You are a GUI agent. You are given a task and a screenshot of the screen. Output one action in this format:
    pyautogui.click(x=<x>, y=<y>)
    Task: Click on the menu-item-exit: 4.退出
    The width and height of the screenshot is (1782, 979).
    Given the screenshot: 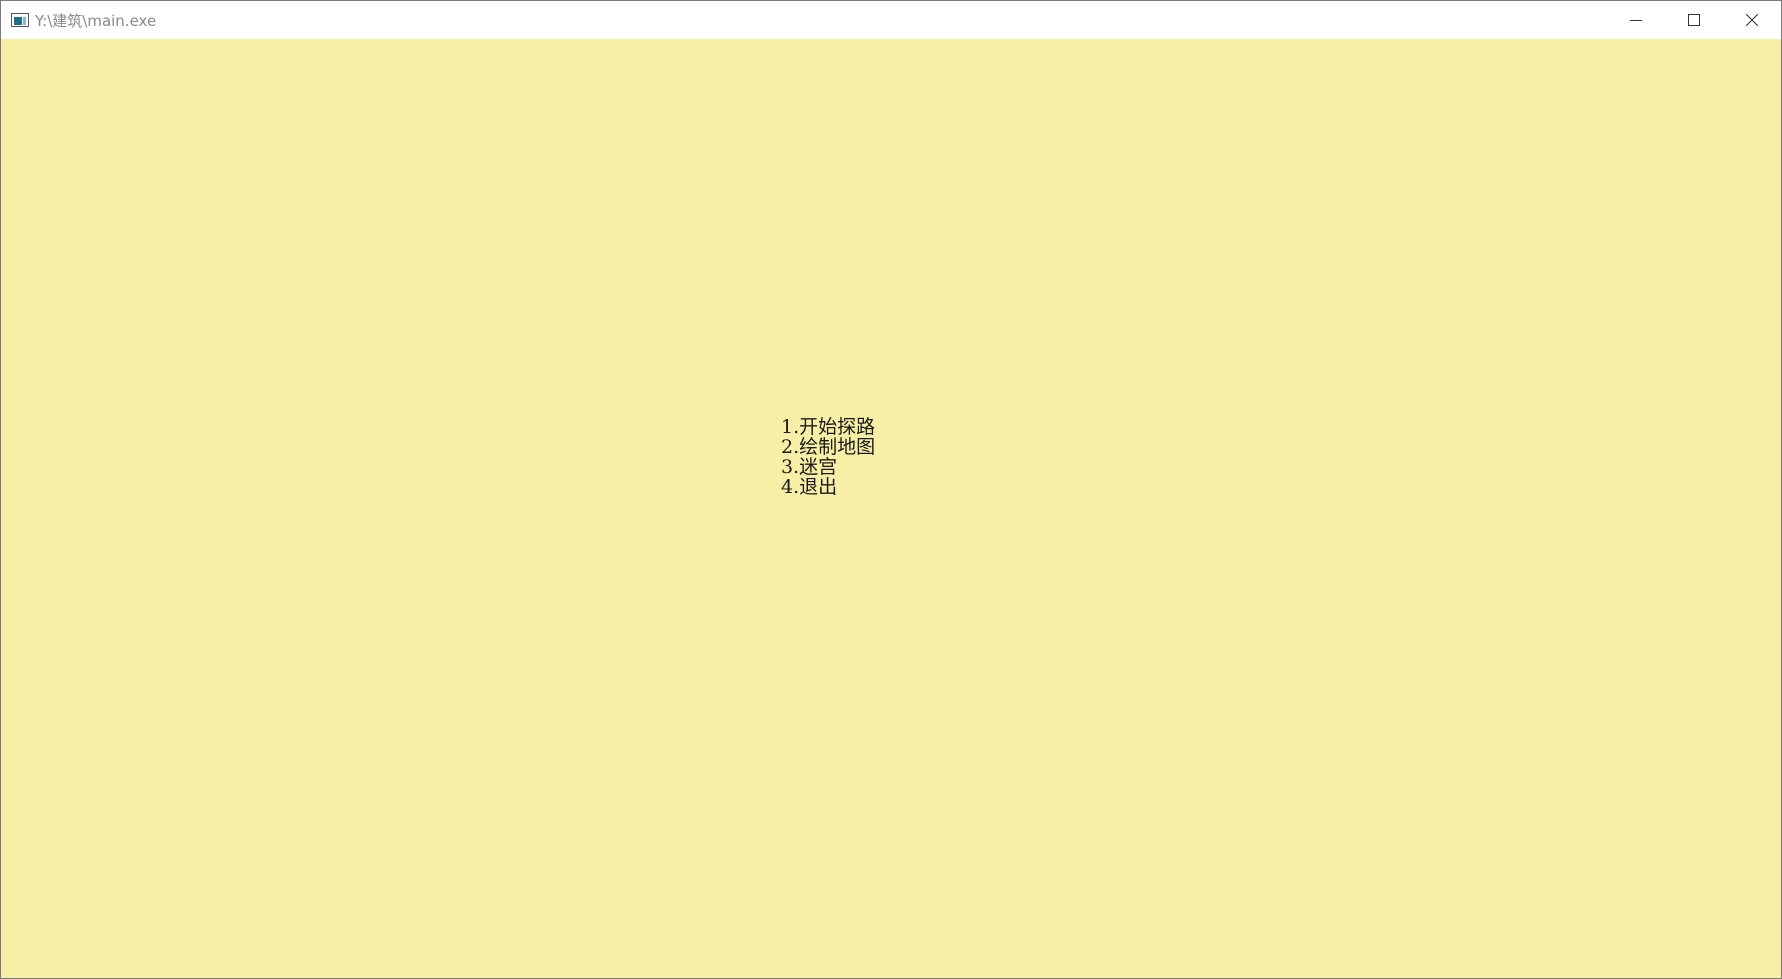 What is the action you would take?
    pyautogui.click(x=809, y=487)
    